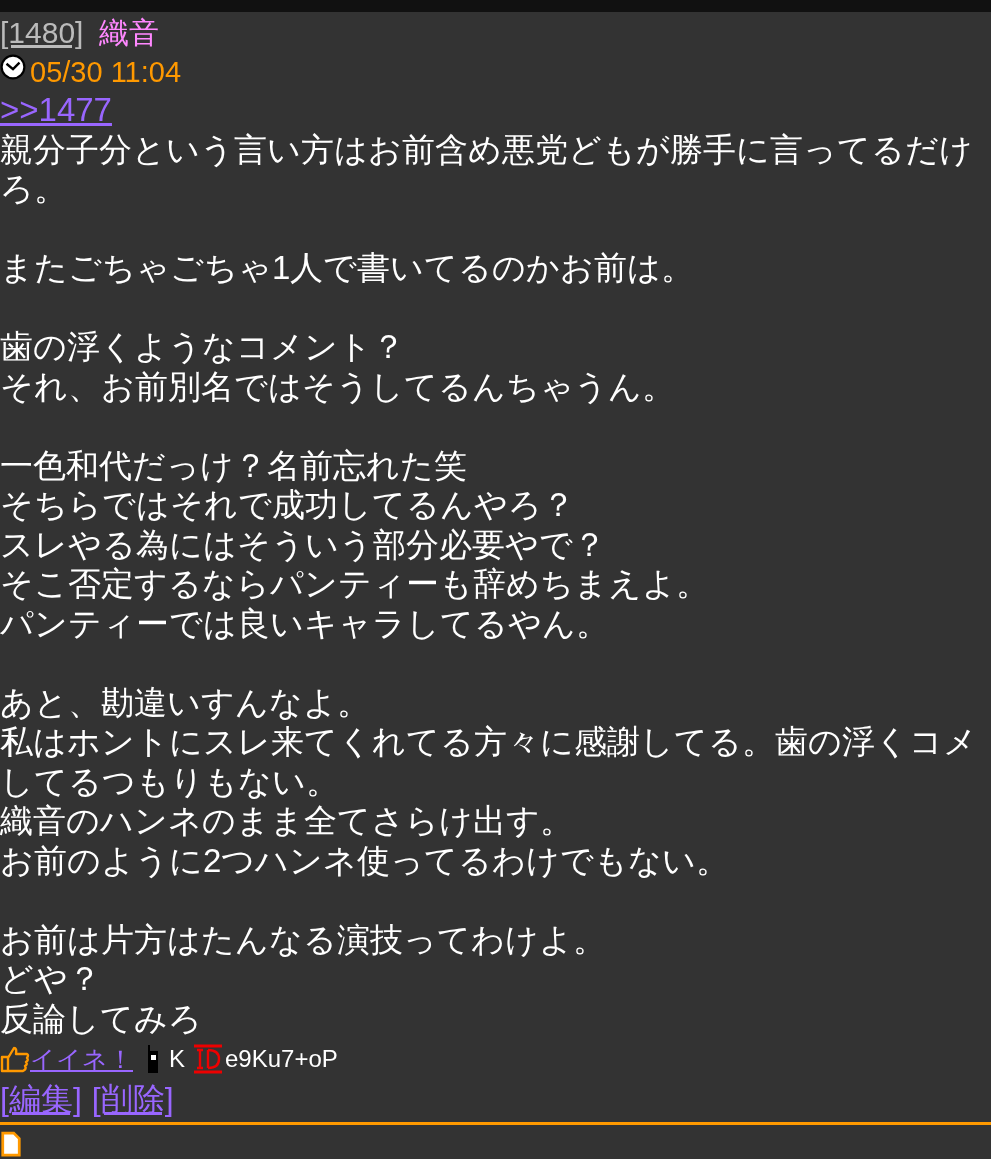 Image resolution: width=991 pixels, height=1159 pixels. What do you see at coordinates (487, 149) in the screenshot?
I see `body-text: 親分子分という言い方はお前含め悪党どもが勝手に言ってるだけ` at bounding box center [487, 149].